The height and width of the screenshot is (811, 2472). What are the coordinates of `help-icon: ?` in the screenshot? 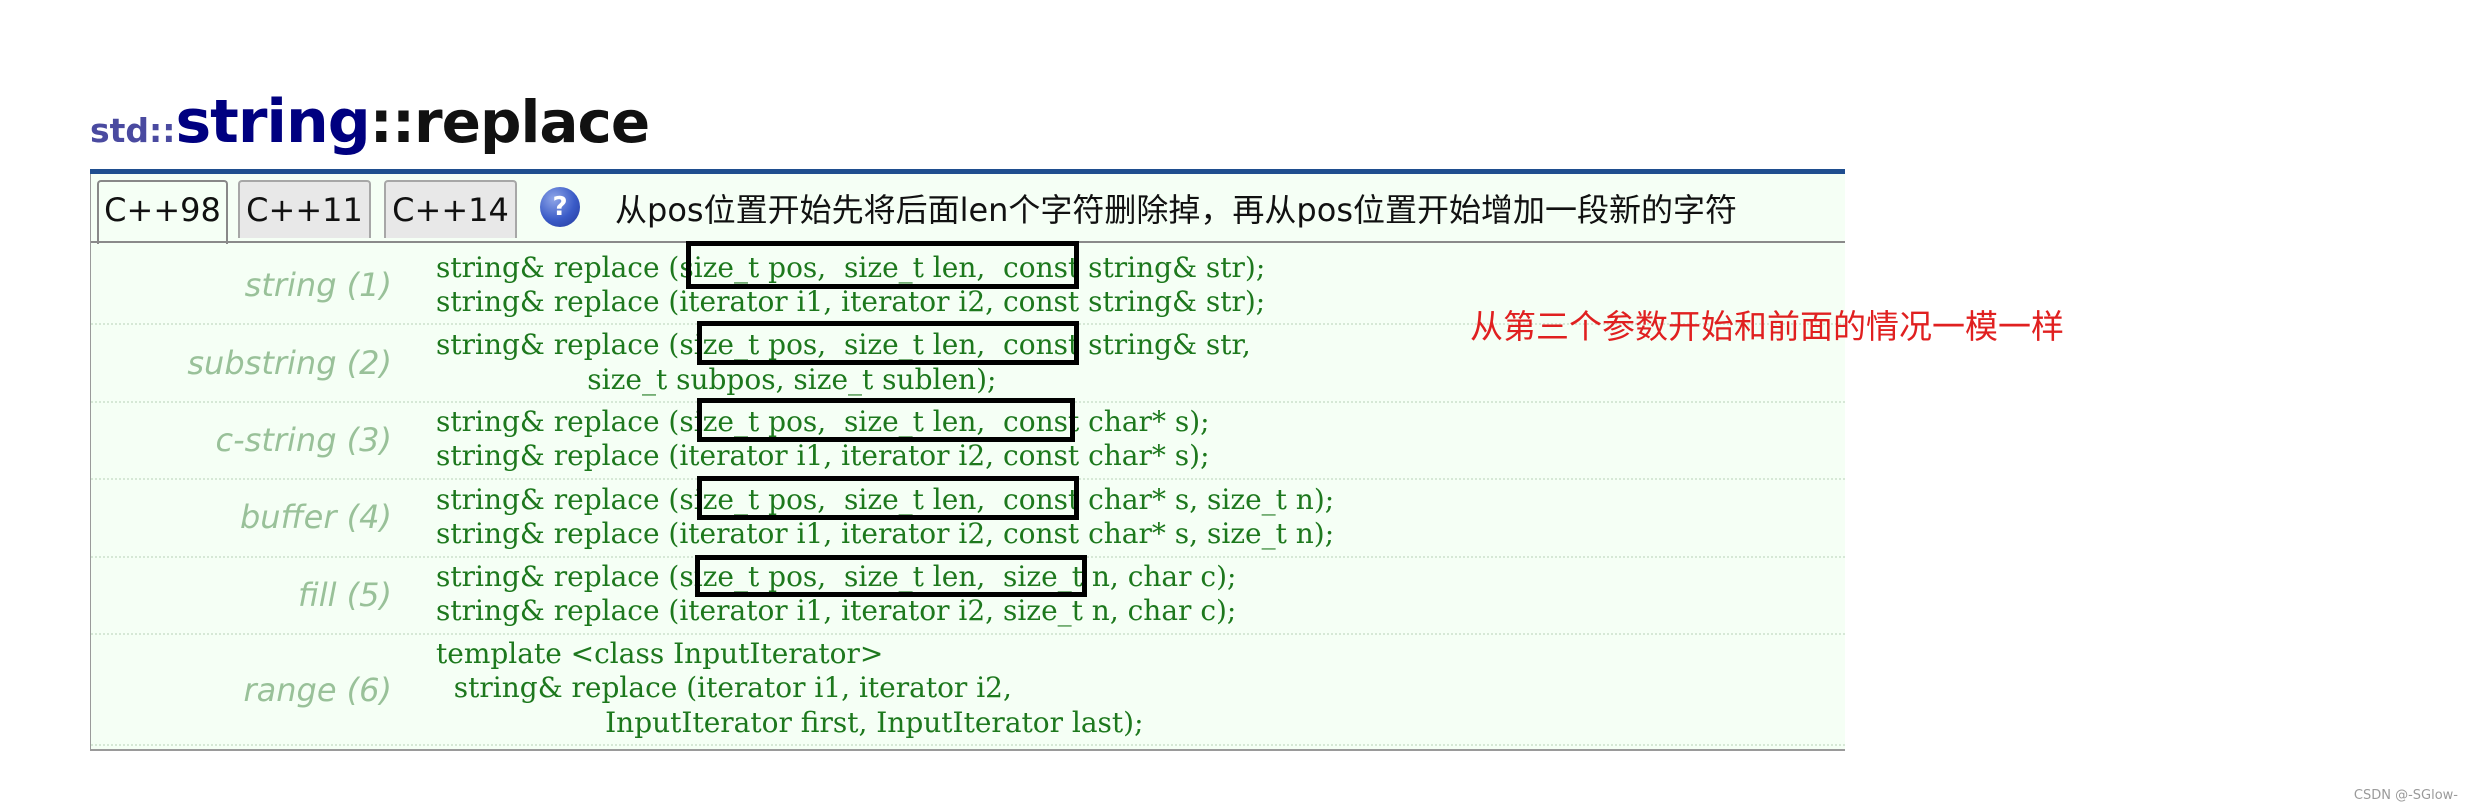 It's located at (560, 207).